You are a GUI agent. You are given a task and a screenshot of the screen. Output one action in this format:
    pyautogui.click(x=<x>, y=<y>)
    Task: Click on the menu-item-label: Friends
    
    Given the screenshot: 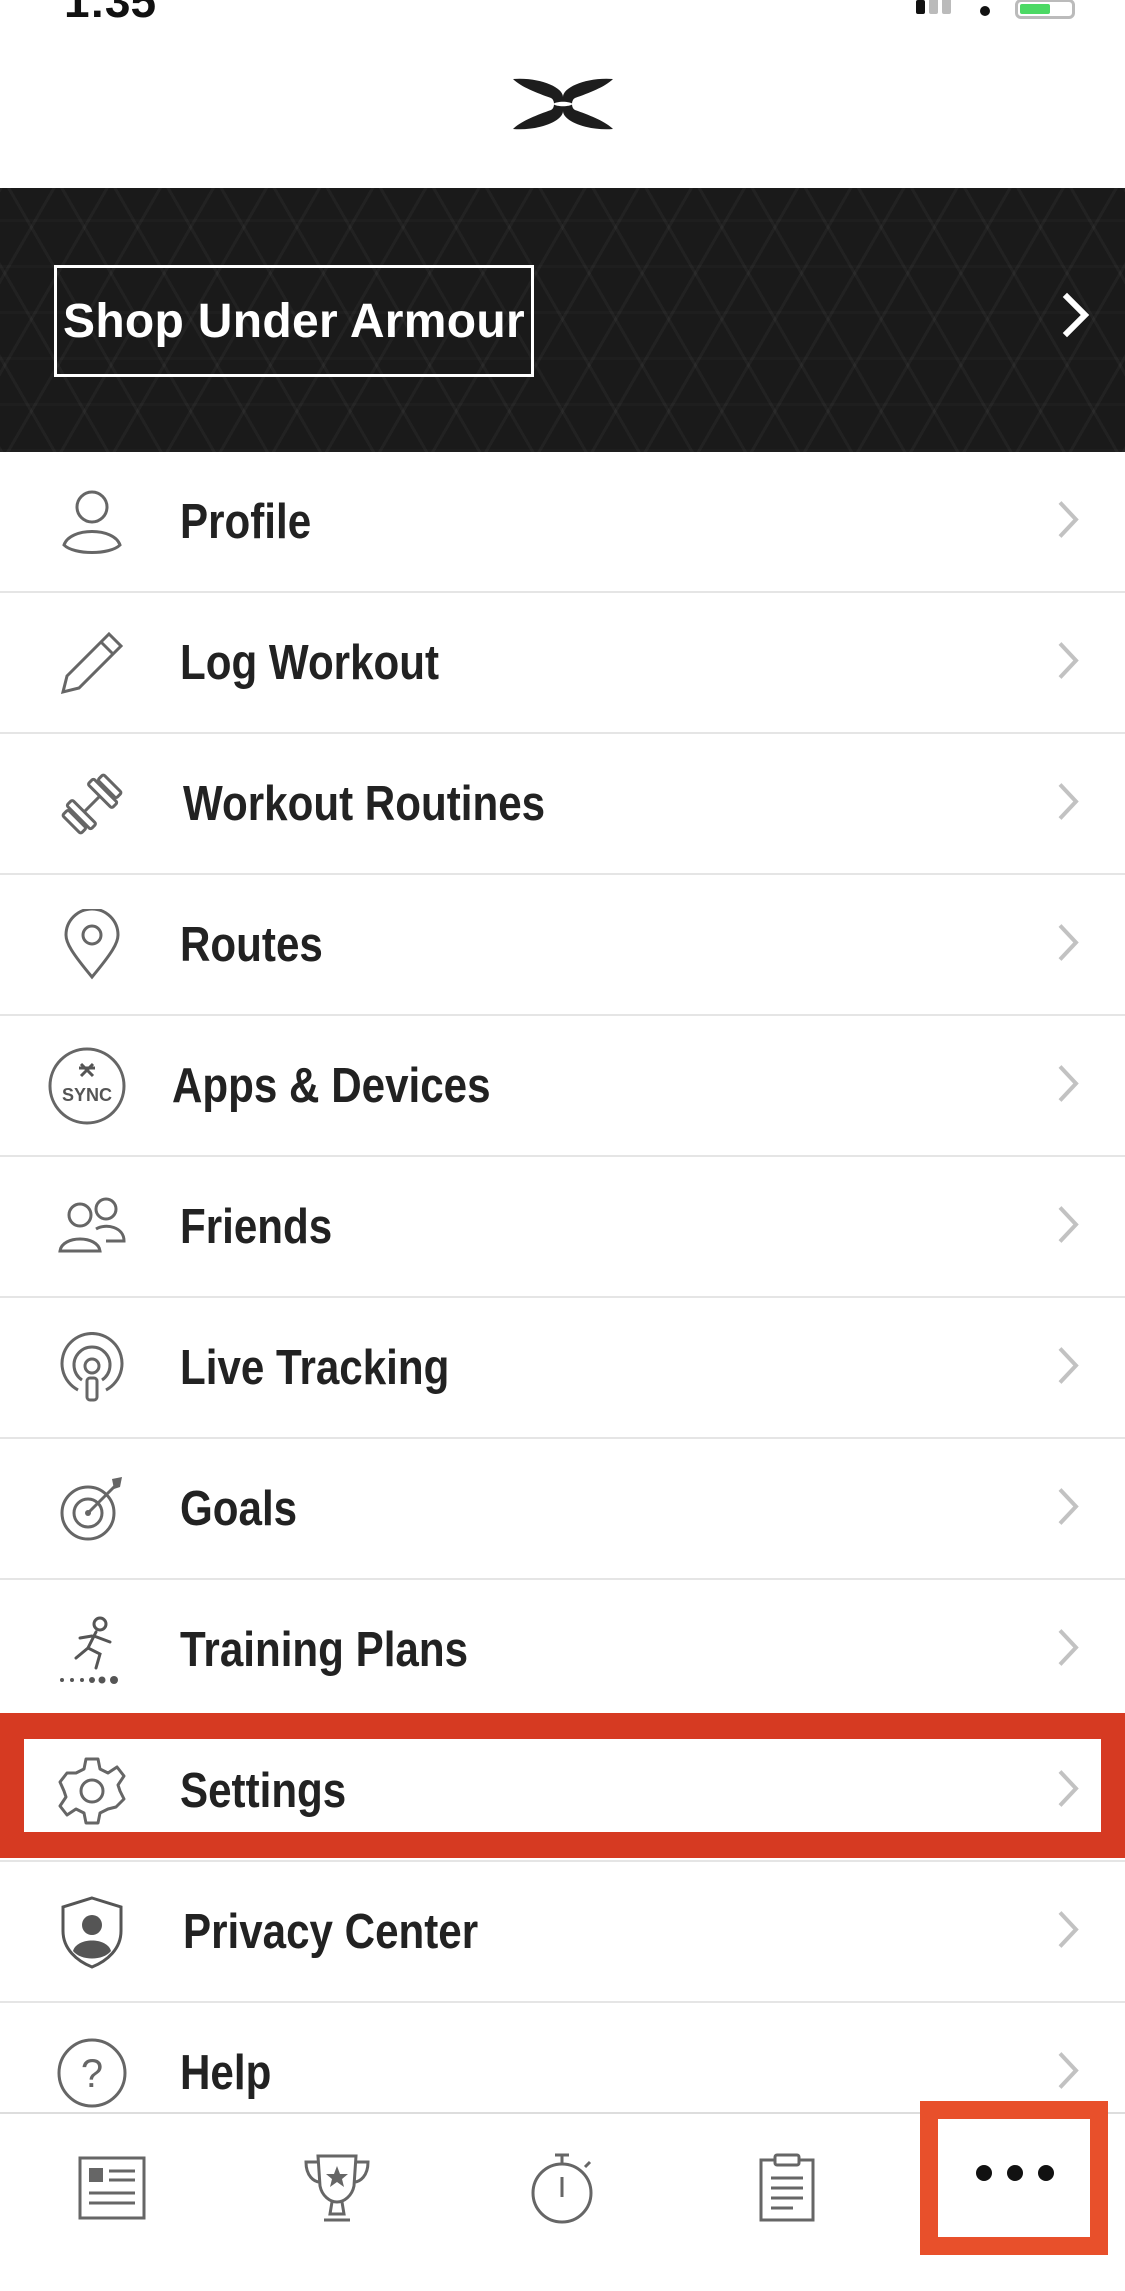 What is the action you would take?
    pyautogui.click(x=256, y=1226)
    